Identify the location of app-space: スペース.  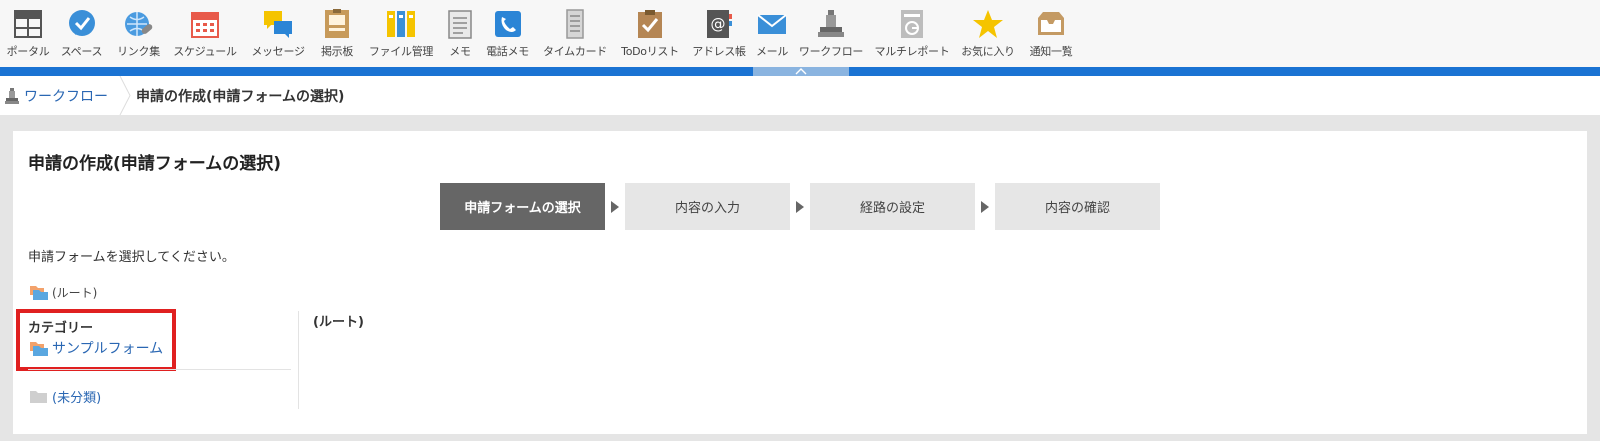
(81, 33).